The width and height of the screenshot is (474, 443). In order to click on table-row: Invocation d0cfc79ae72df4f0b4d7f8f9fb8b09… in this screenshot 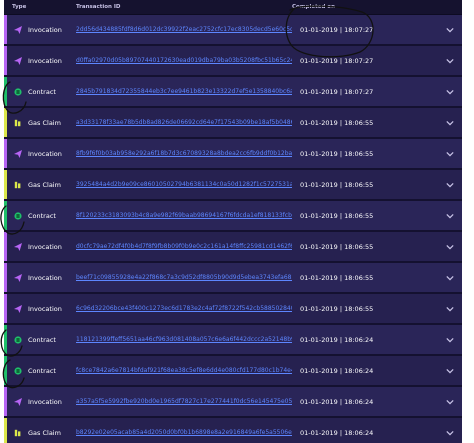, I will do `click(233, 247)`.